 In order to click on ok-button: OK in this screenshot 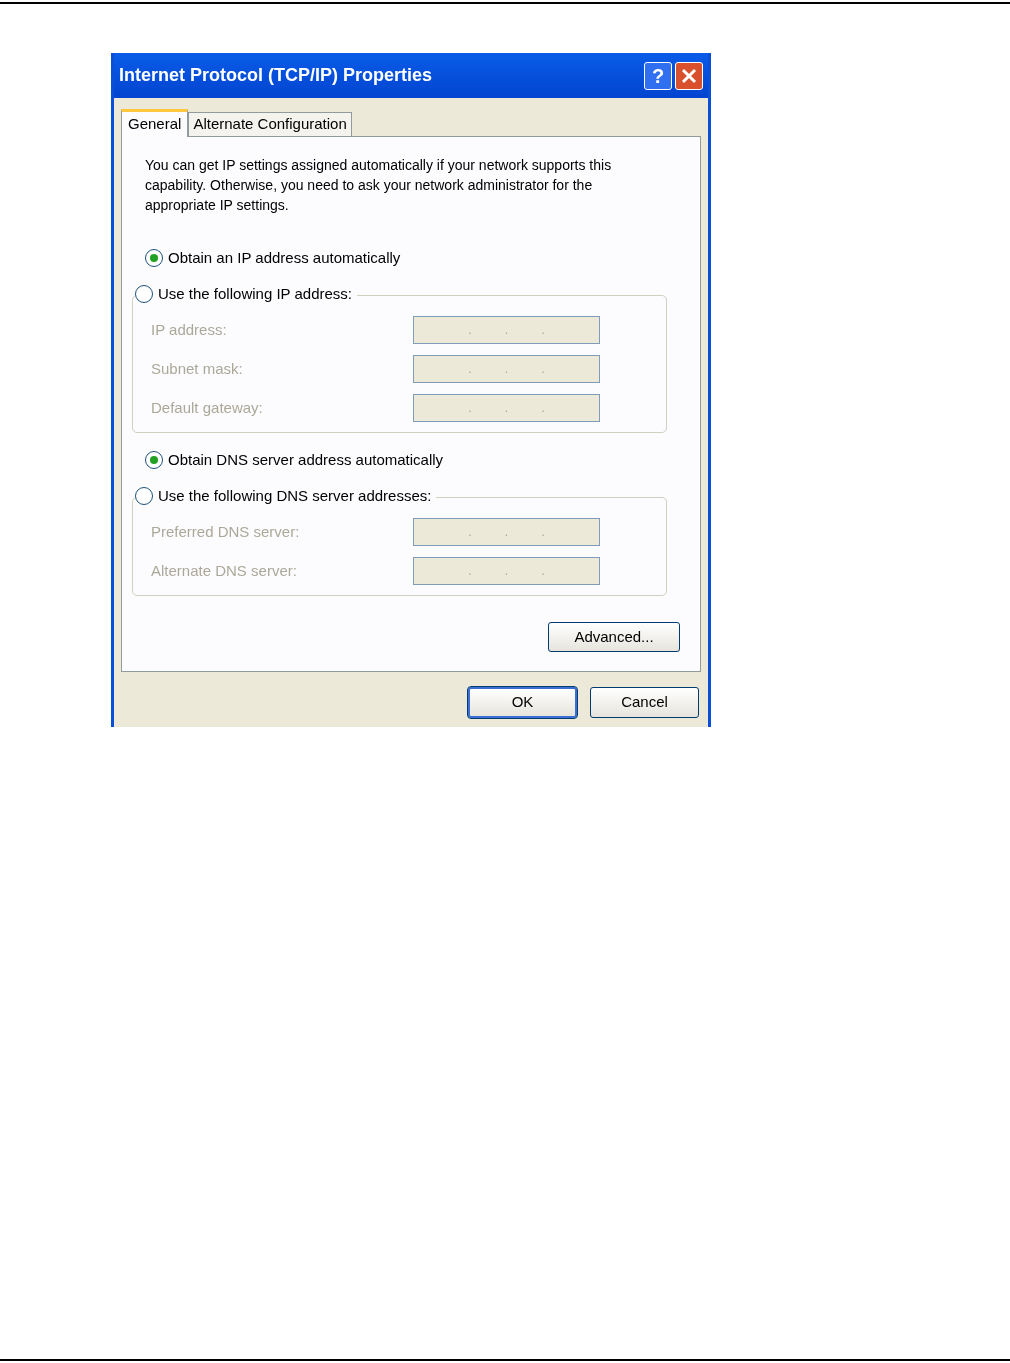, I will do `click(522, 702)`.